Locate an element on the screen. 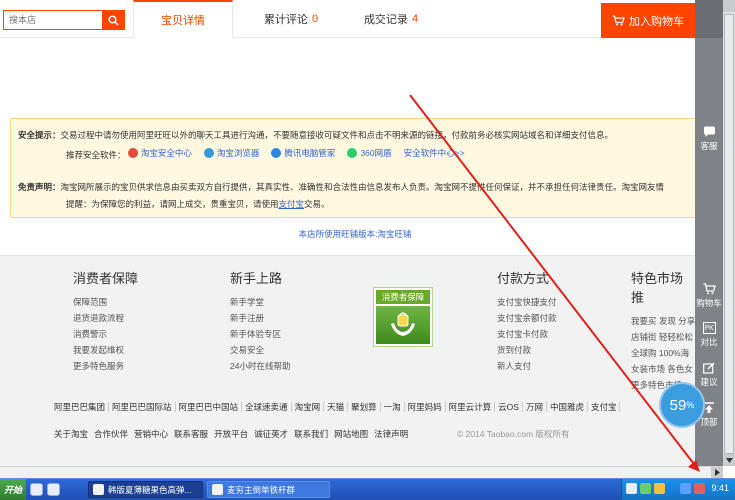 This screenshot has width=735, height=500. group-link: 一淘 is located at coordinates (392, 407).